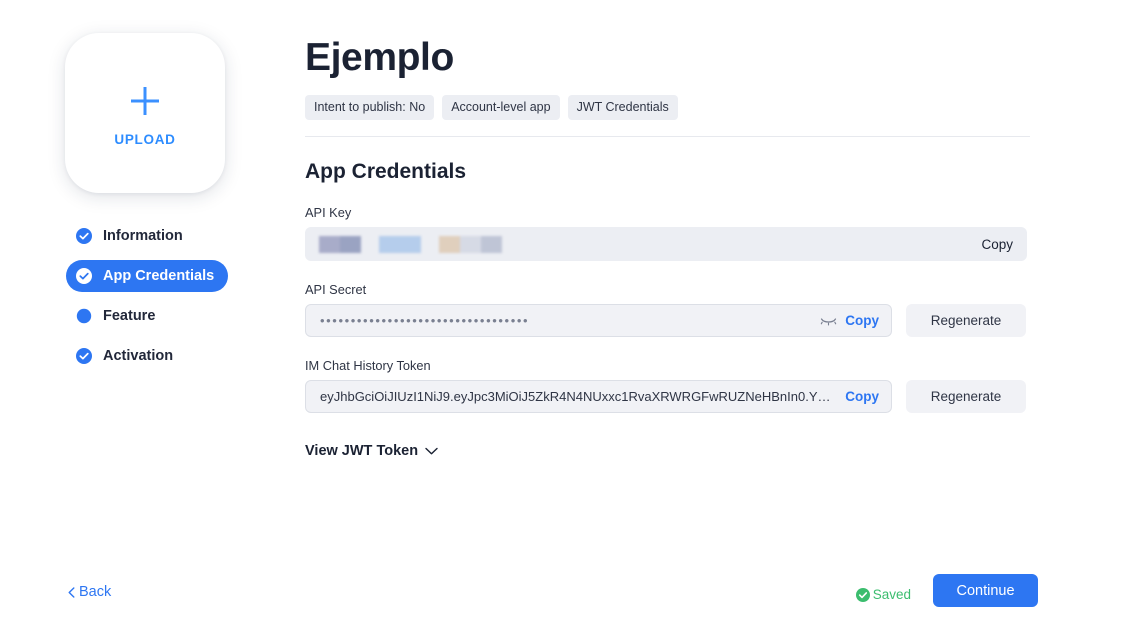 The image size is (1130, 632). I want to click on api-key-copy-button: Copy, so click(997, 244).